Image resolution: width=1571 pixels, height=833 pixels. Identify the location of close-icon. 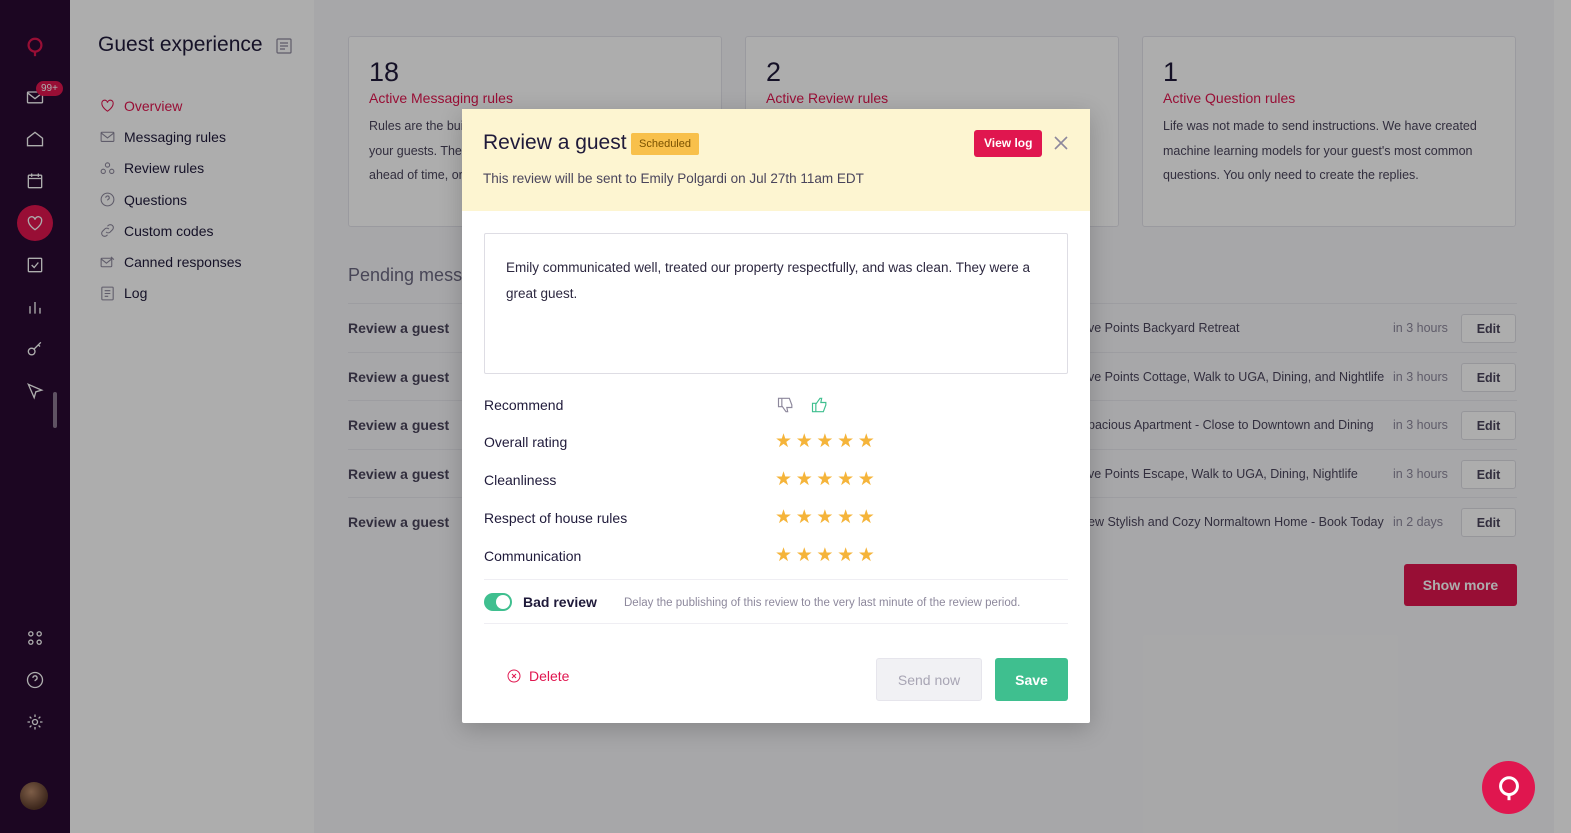
(1061, 143).